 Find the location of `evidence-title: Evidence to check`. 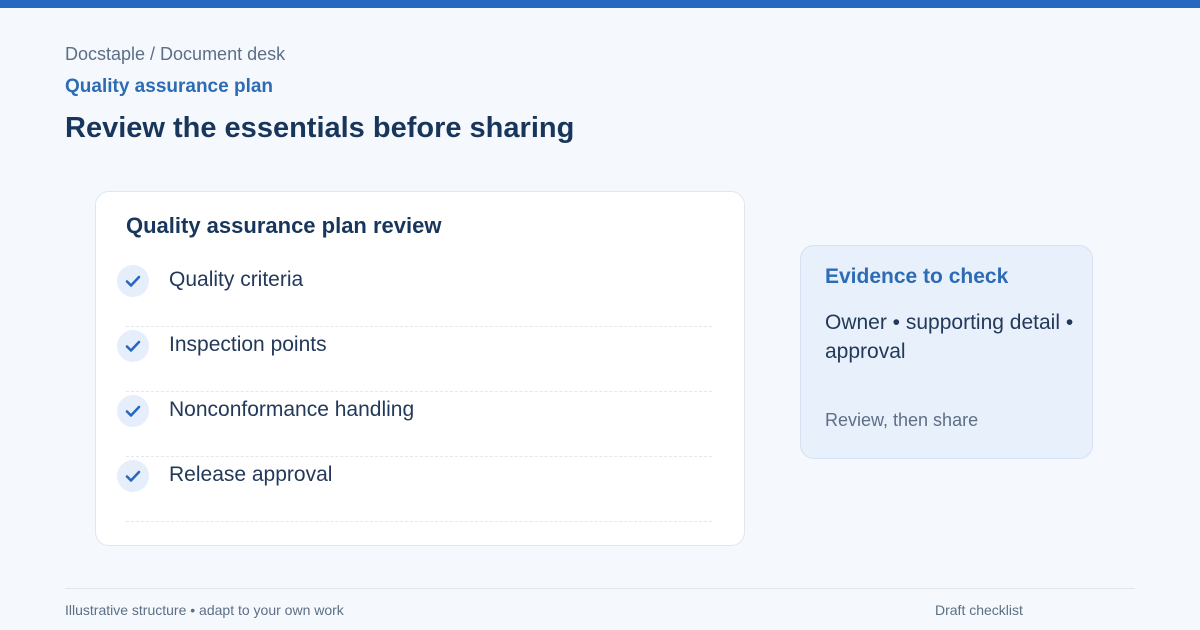

evidence-title: Evidence to check is located at coordinates (917, 276).